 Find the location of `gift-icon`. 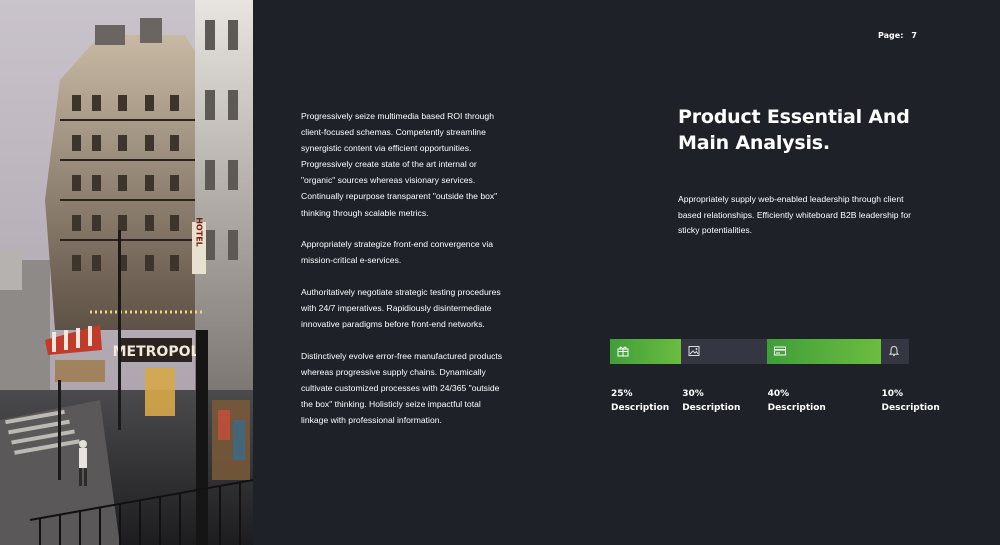

gift-icon is located at coordinates (623, 351).